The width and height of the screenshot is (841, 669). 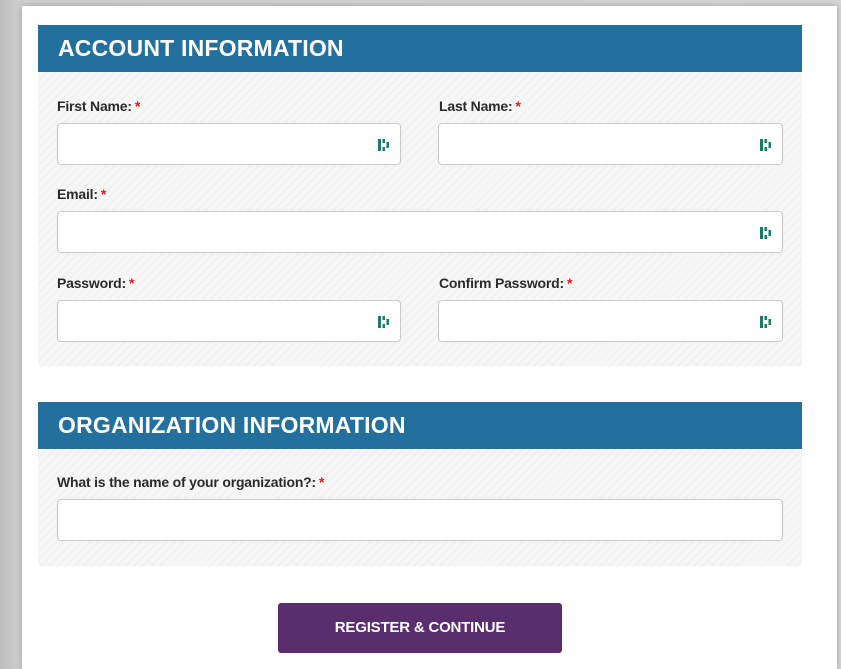 I want to click on account-section-header: ACCOUNT INFORMATION, so click(x=420, y=48).